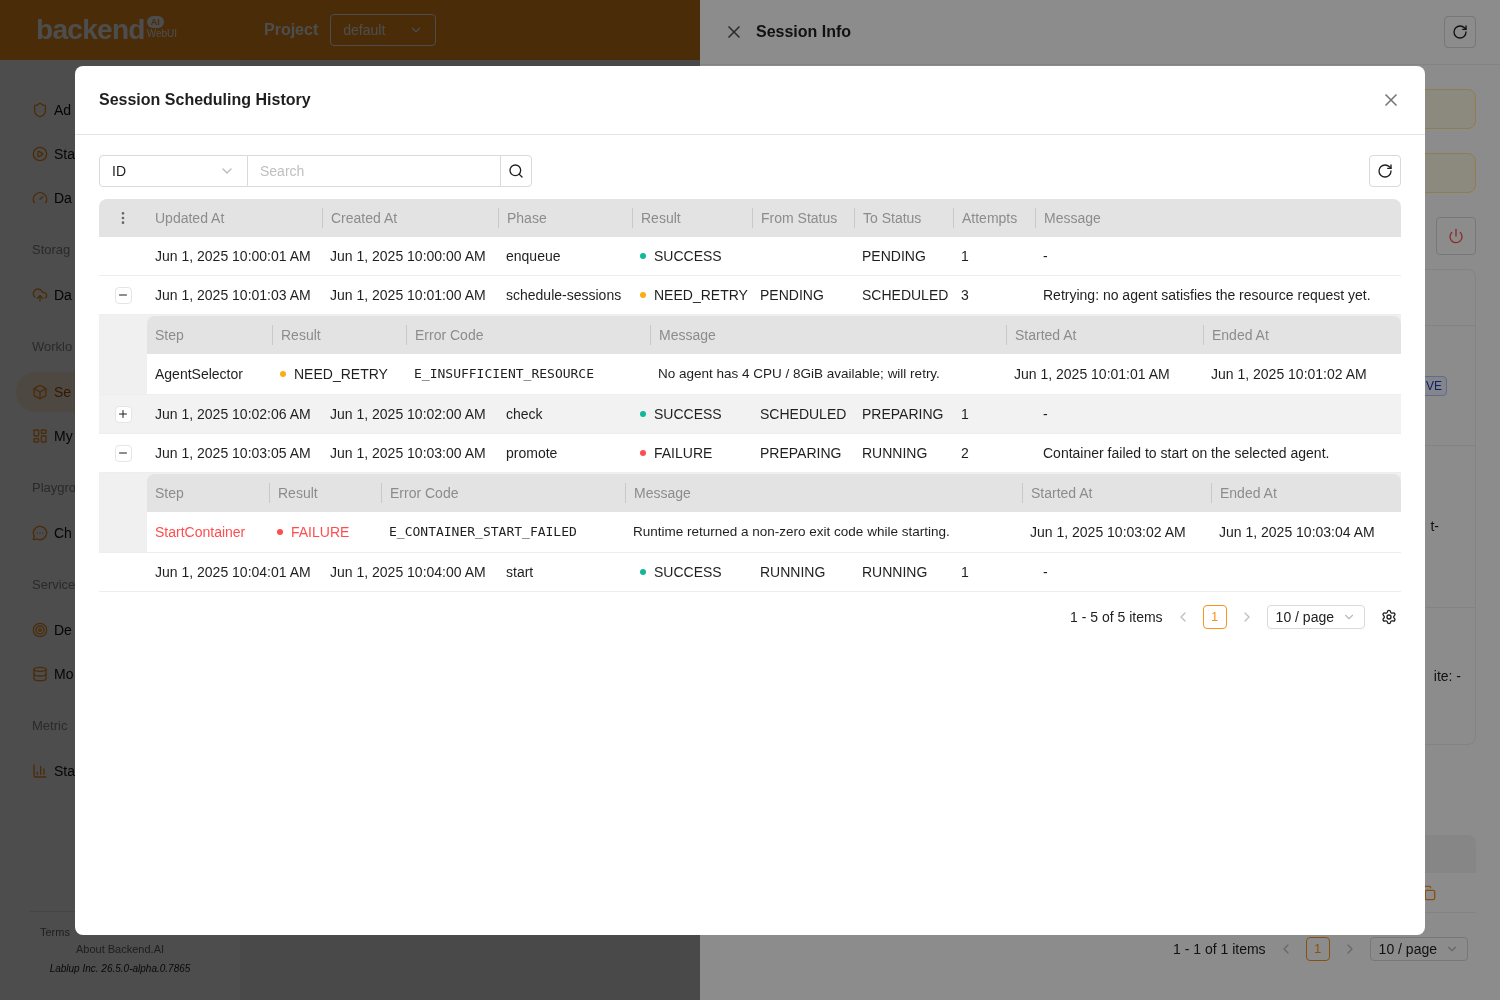 This screenshot has width=1500, height=1000. What do you see at coordinates (190, 218) in the screenshot?
I see `column-header: Updated At` at bounding box center [190, 218].